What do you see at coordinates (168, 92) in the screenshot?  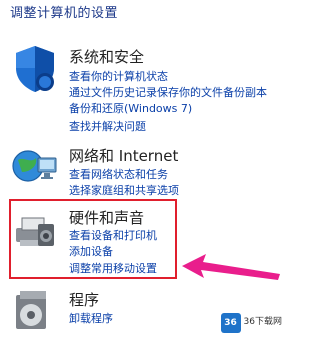 I see `link-file-history-backup: 通过文件历史记录保存你的文件备份副本` at bounding box center [168, 92].